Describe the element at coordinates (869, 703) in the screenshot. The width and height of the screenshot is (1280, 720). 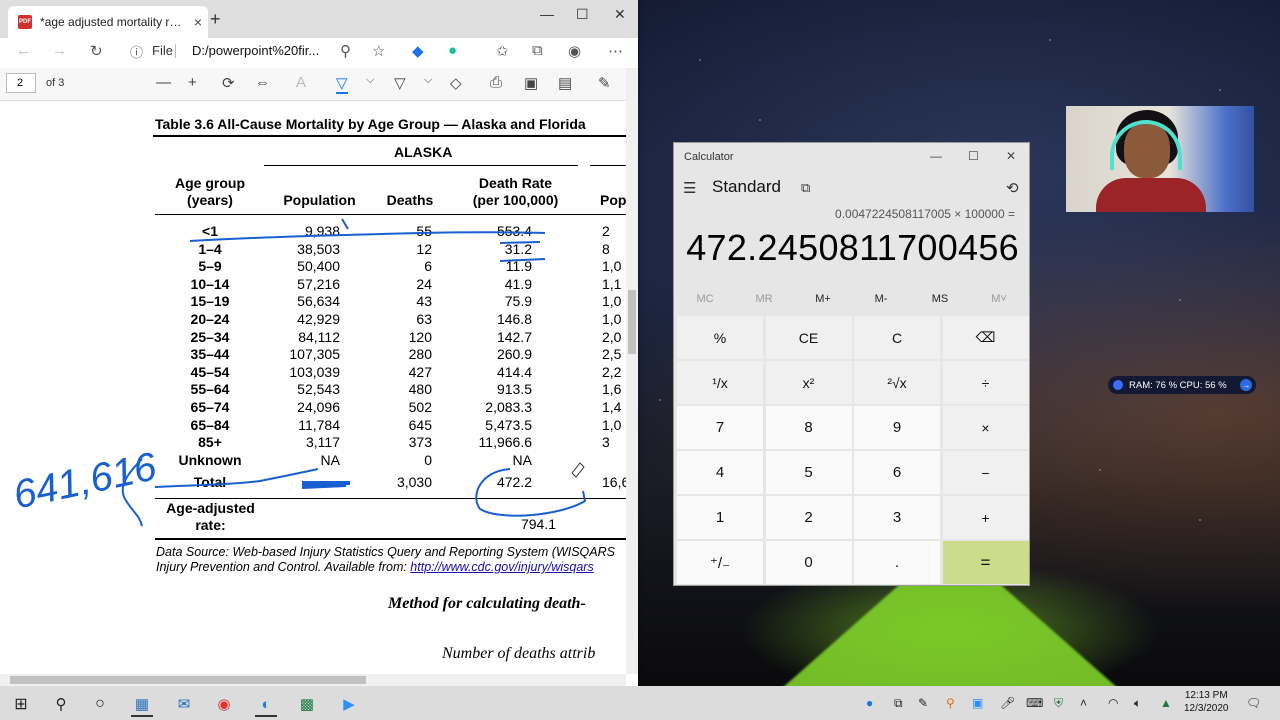
I see `tray-app-icon-1: ●` at that location.